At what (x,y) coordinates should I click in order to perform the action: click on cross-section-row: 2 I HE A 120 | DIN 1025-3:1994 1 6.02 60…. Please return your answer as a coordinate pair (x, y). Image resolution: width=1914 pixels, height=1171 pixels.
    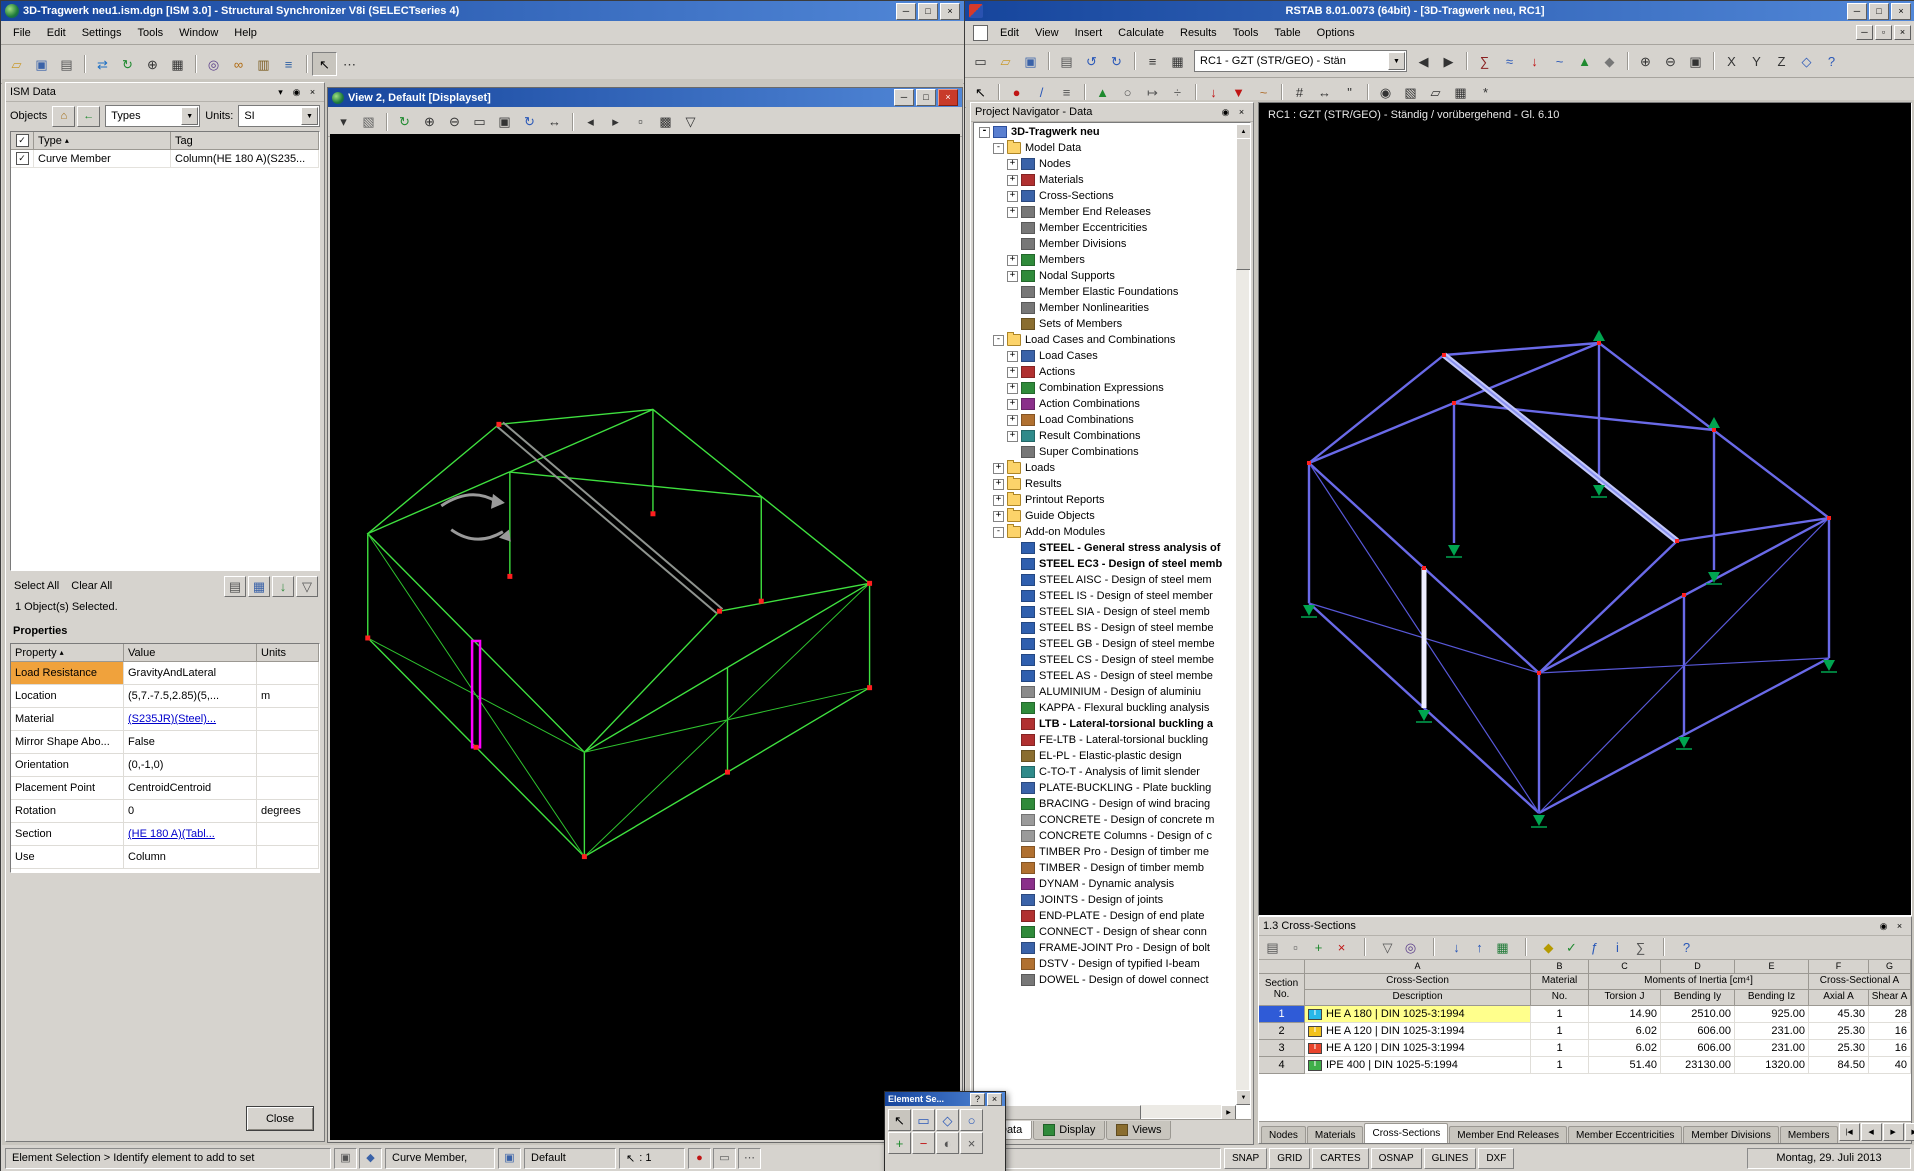
    Looking at the image, I should click on (1585, 1031).